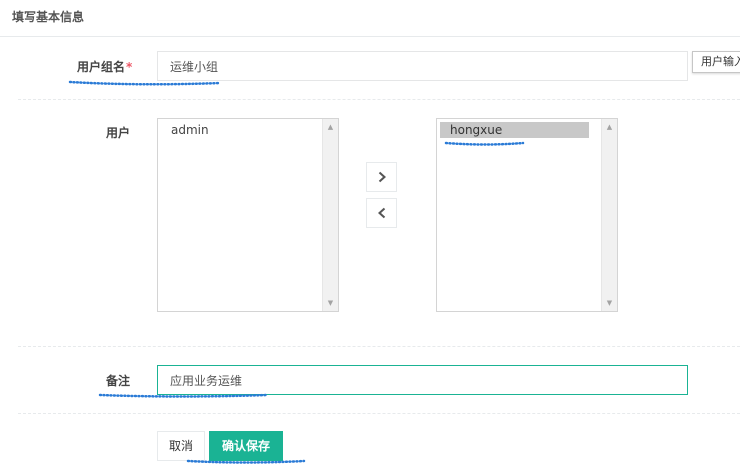 The width and height of the screenshot is (740, 468). I want to click on section-title: 填写基本信息, so click(48, 17).